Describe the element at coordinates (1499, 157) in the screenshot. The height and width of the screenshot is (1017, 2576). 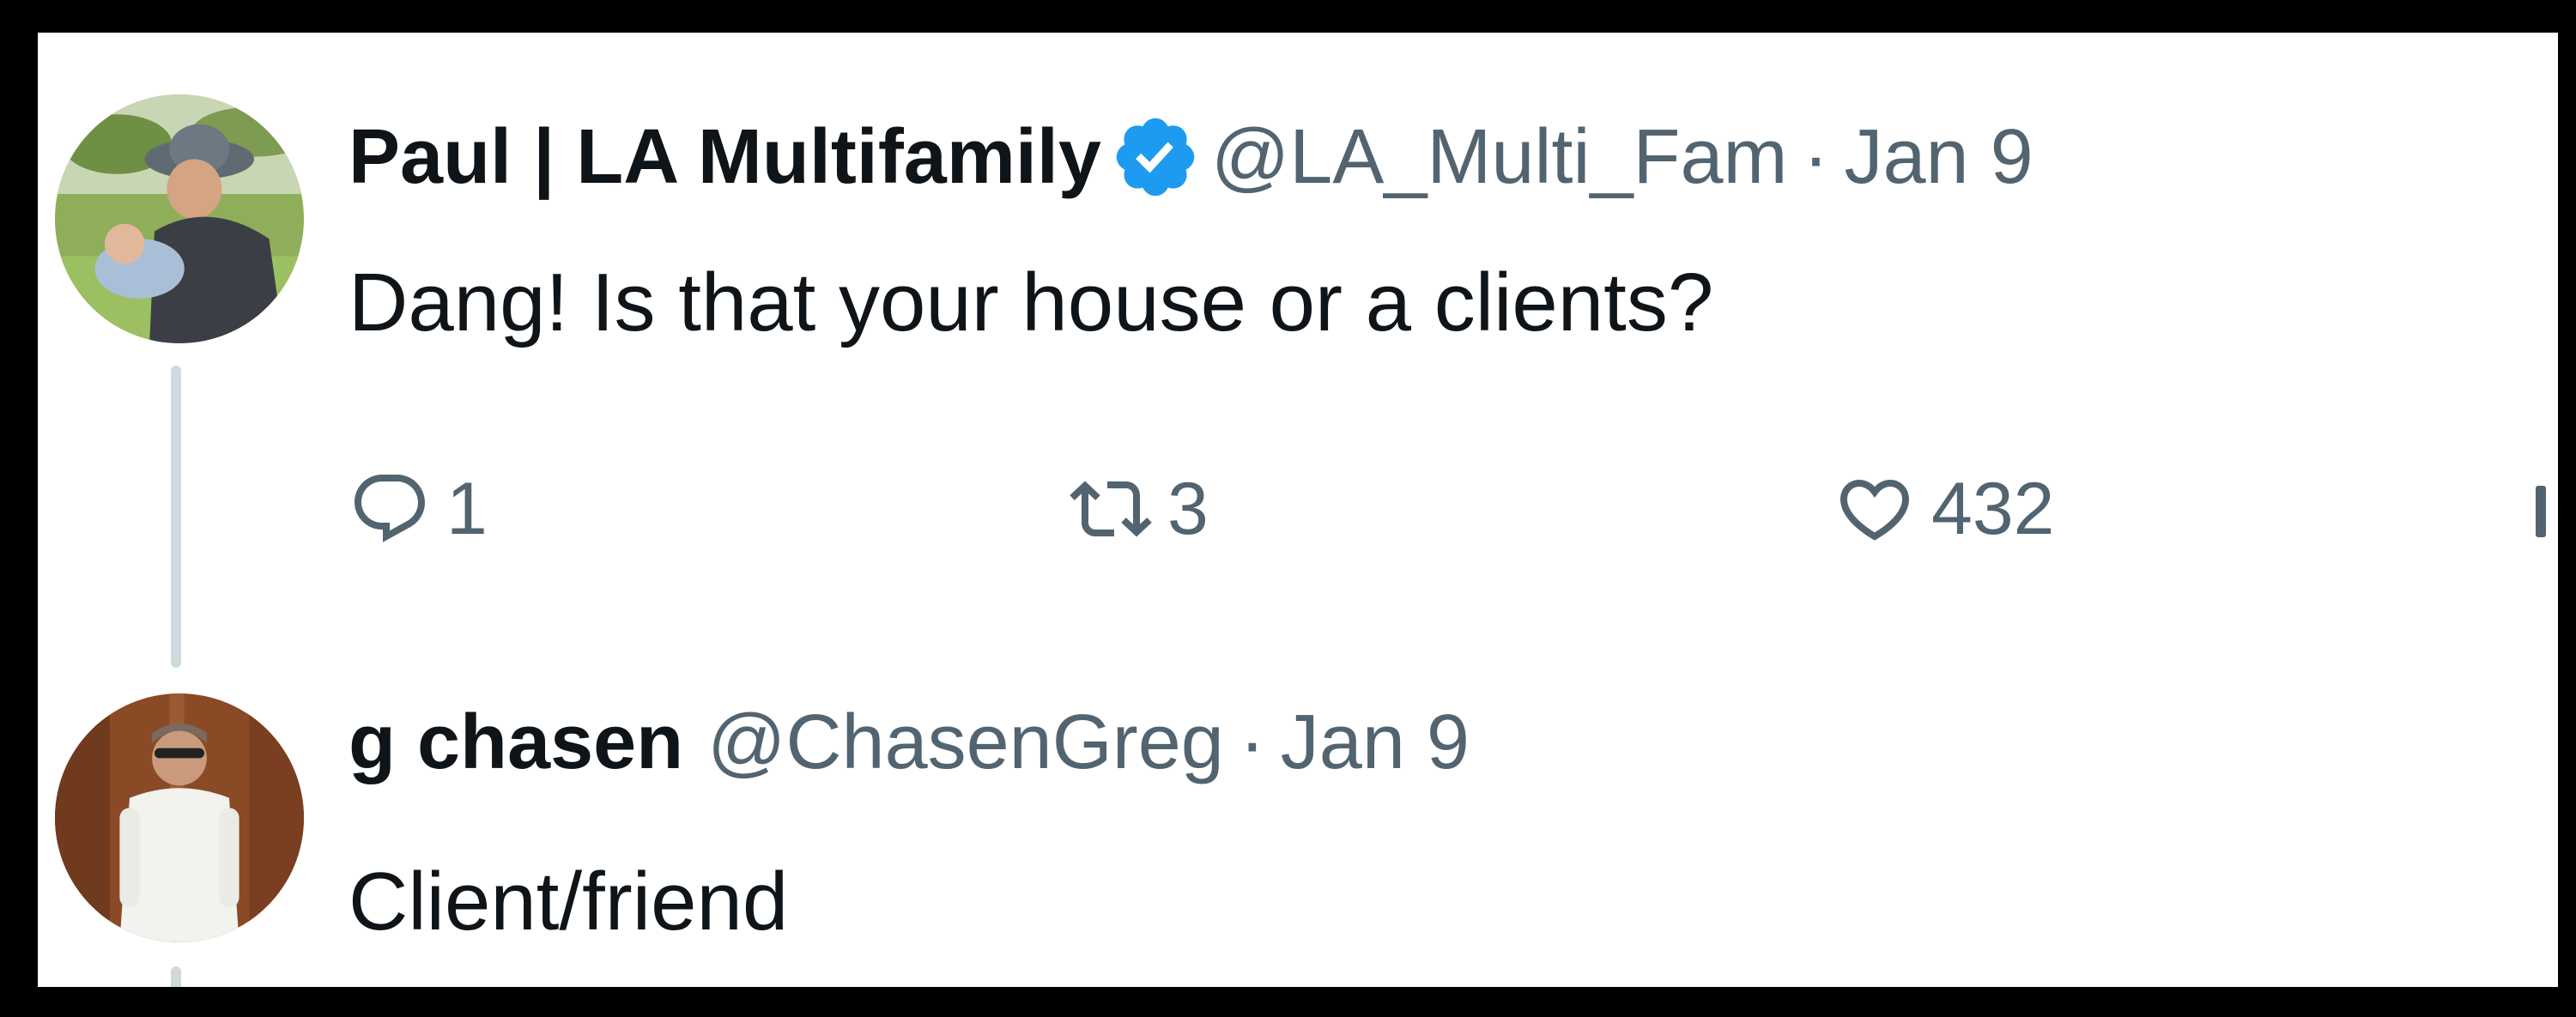
I see `user-handle: @LA_Multi_Fam` at that location.